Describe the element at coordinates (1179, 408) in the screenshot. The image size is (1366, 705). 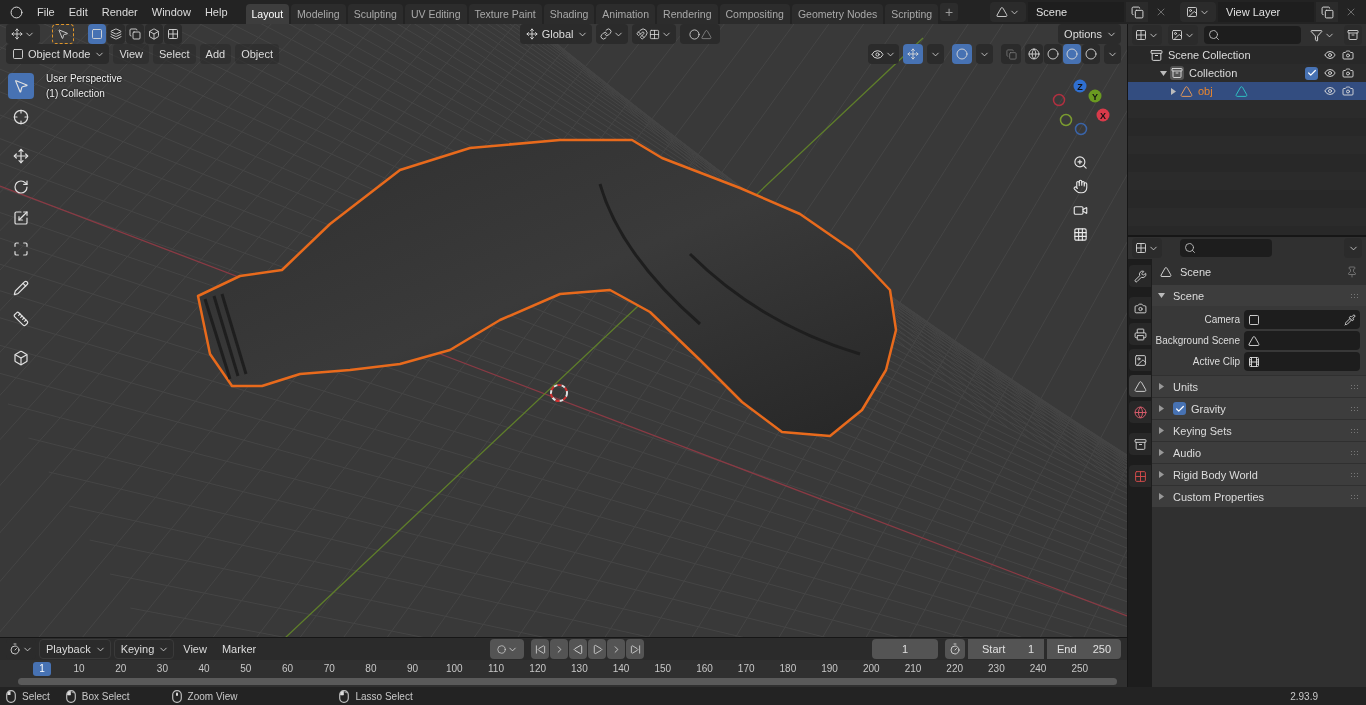
I see `panel-checkbox` at that location.